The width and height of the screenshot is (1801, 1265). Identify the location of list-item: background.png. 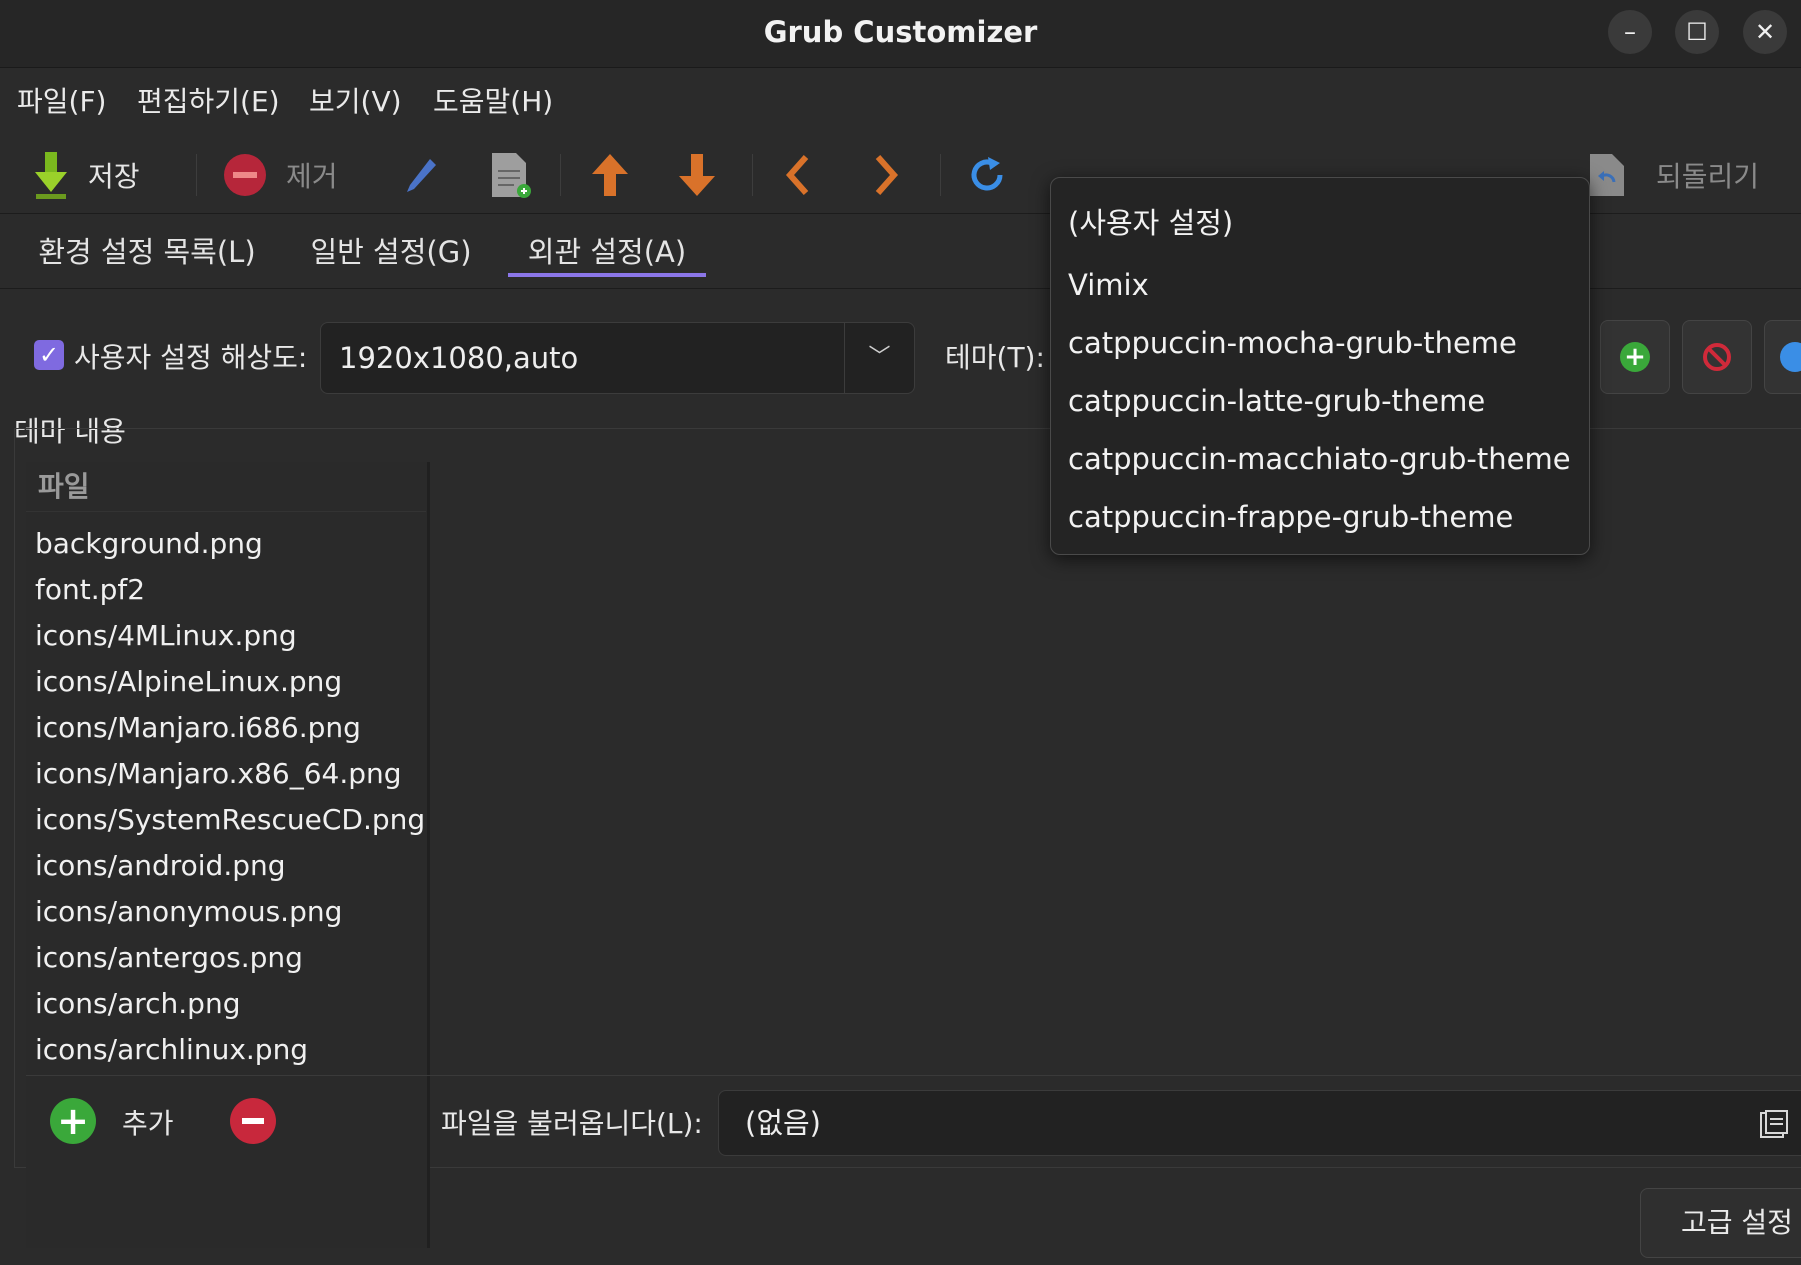
(149, 544).